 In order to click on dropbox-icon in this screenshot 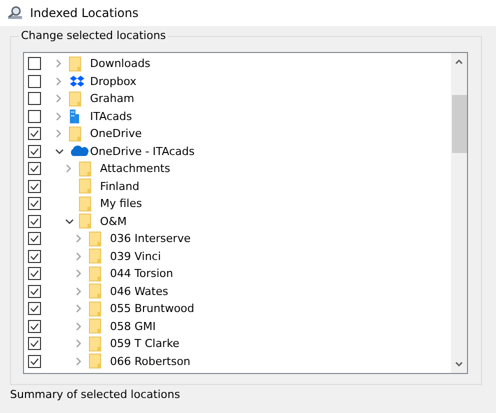, I will do `click(77, 81)`.